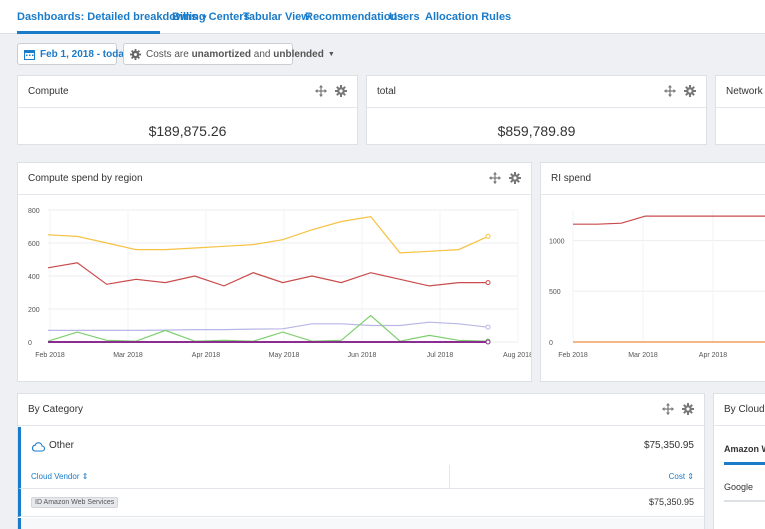  What do you see at coordinates (744, 449) in the screenshot?
I see `cloud-tab-amazon: Amazon W` at bounding box center [744, 449].